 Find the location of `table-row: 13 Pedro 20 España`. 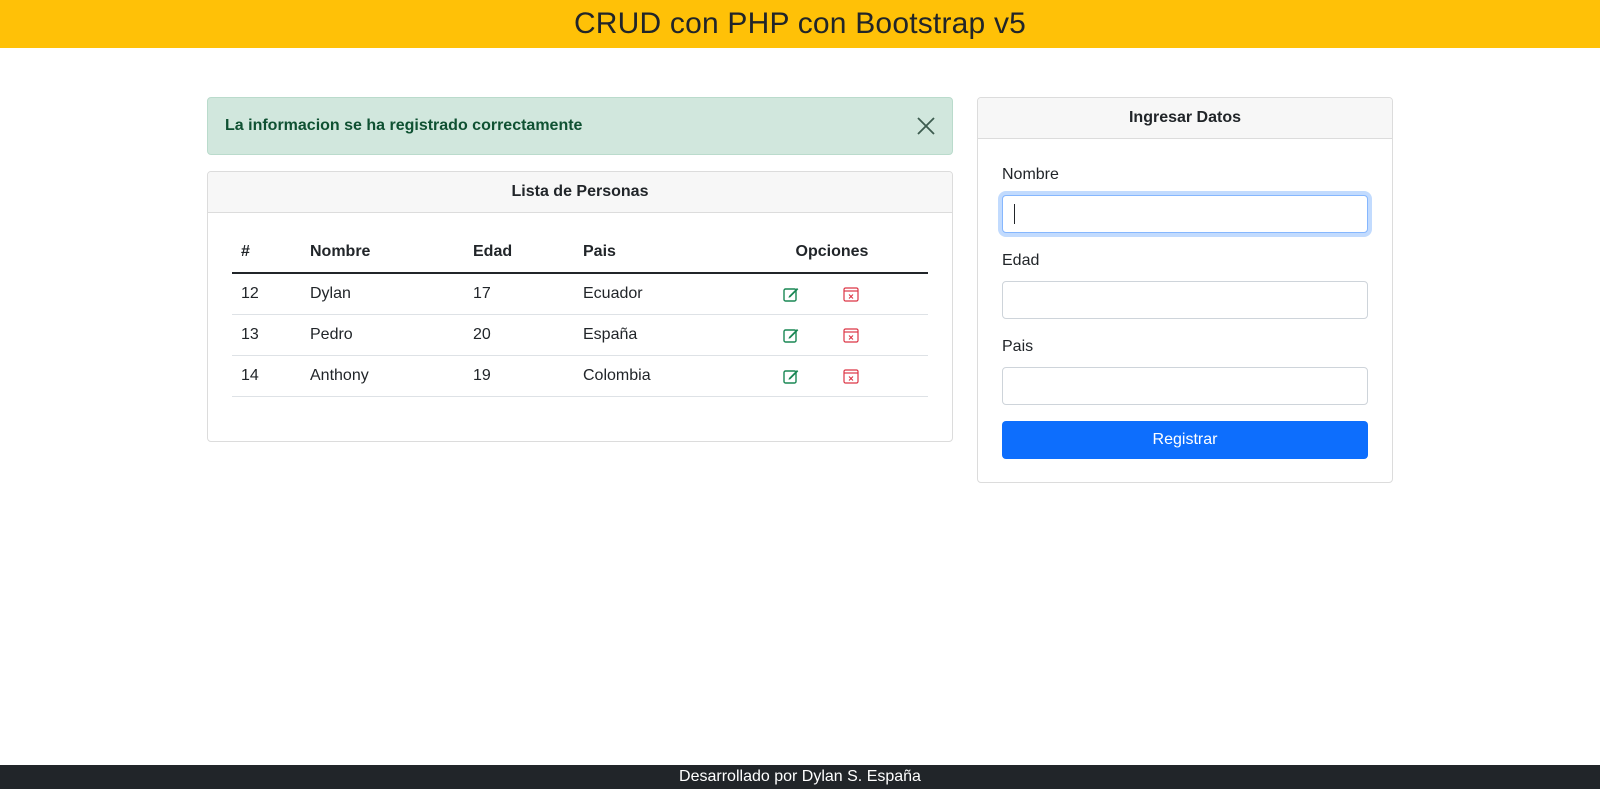

table-row: 13 Pedro 20 España is located at coordinates (580, 335).